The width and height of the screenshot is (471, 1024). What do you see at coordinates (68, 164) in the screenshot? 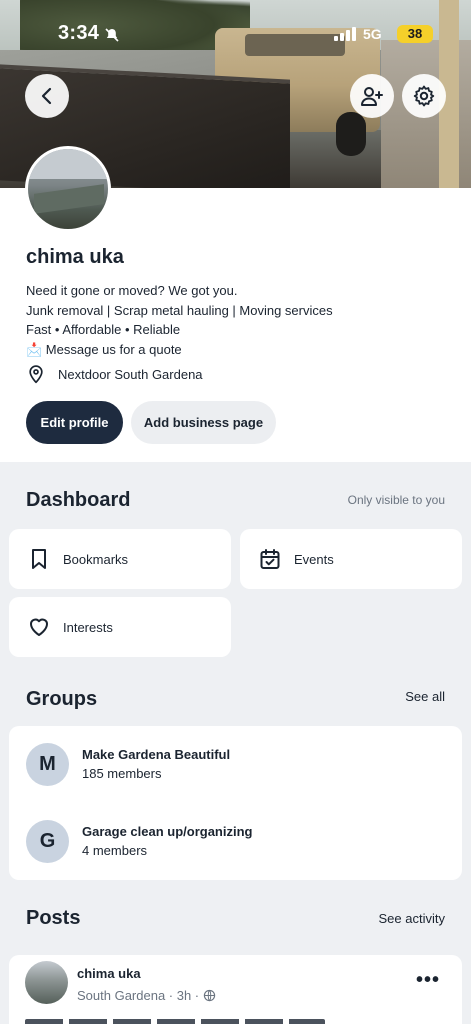
I see `avatar-sky` at bounding box center [68, 164].